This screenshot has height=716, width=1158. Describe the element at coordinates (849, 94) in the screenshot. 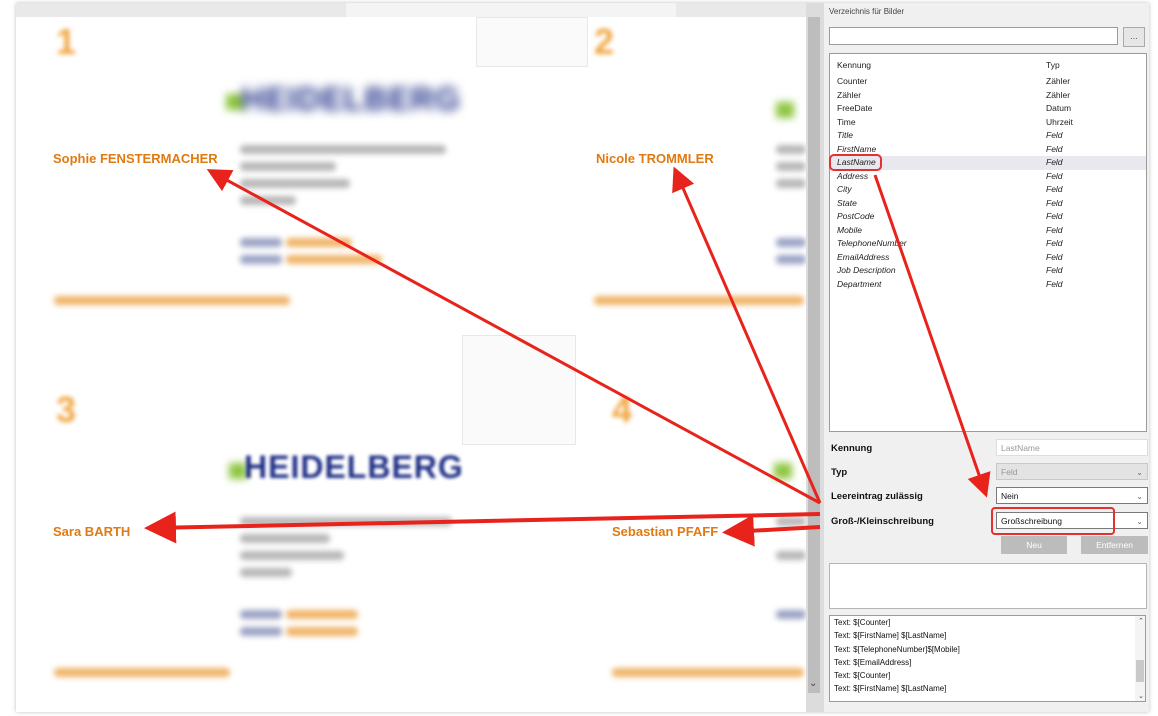

I see `field-name: Zähler` at that location.